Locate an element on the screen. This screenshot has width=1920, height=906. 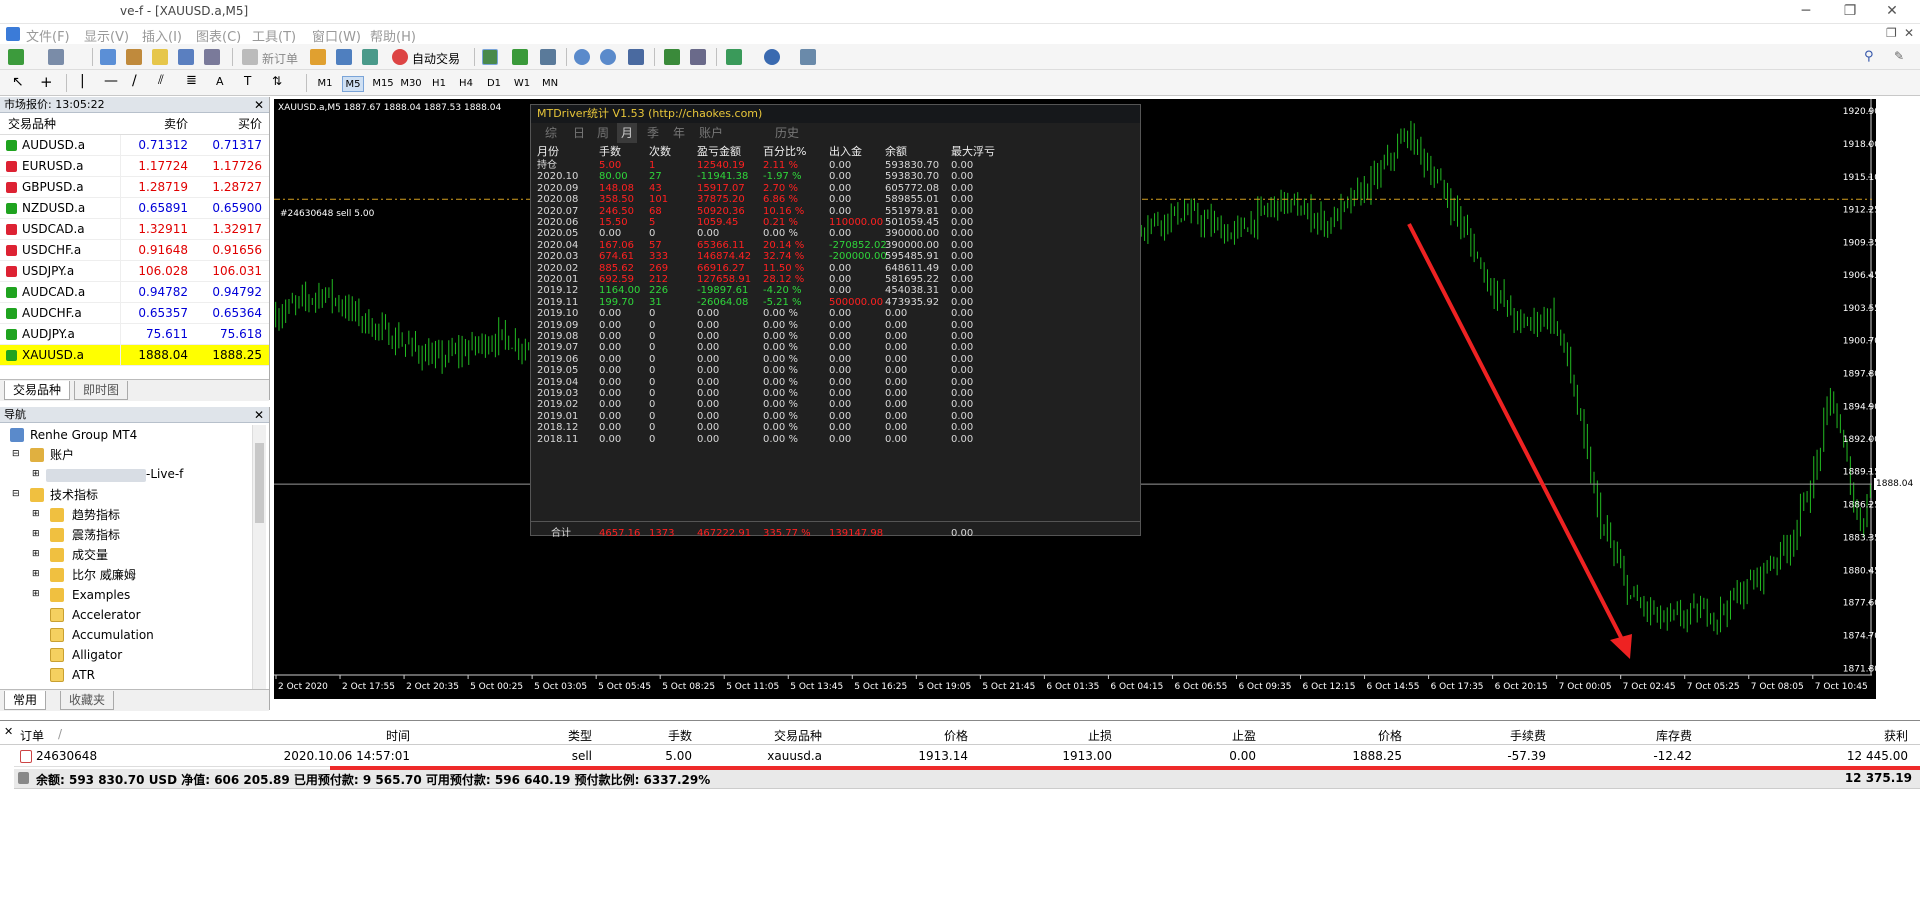
nav-oscillators: 震荡指标 is located at coordinates (96, 535).